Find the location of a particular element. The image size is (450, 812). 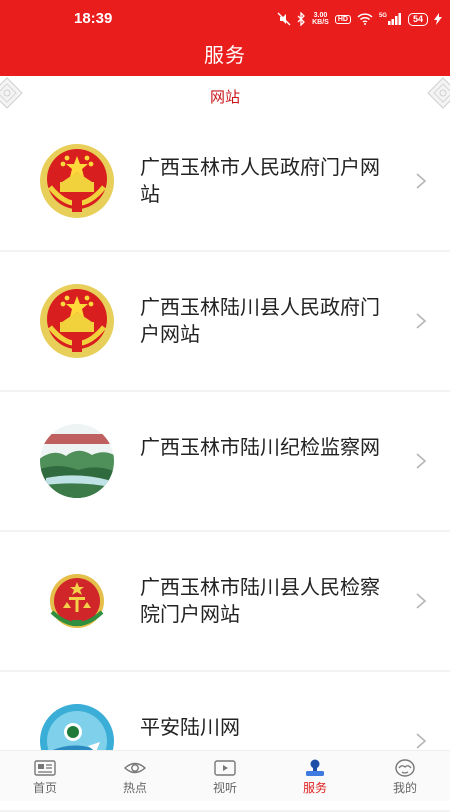

hd-badge: HD is located at coordinates (342, 19).